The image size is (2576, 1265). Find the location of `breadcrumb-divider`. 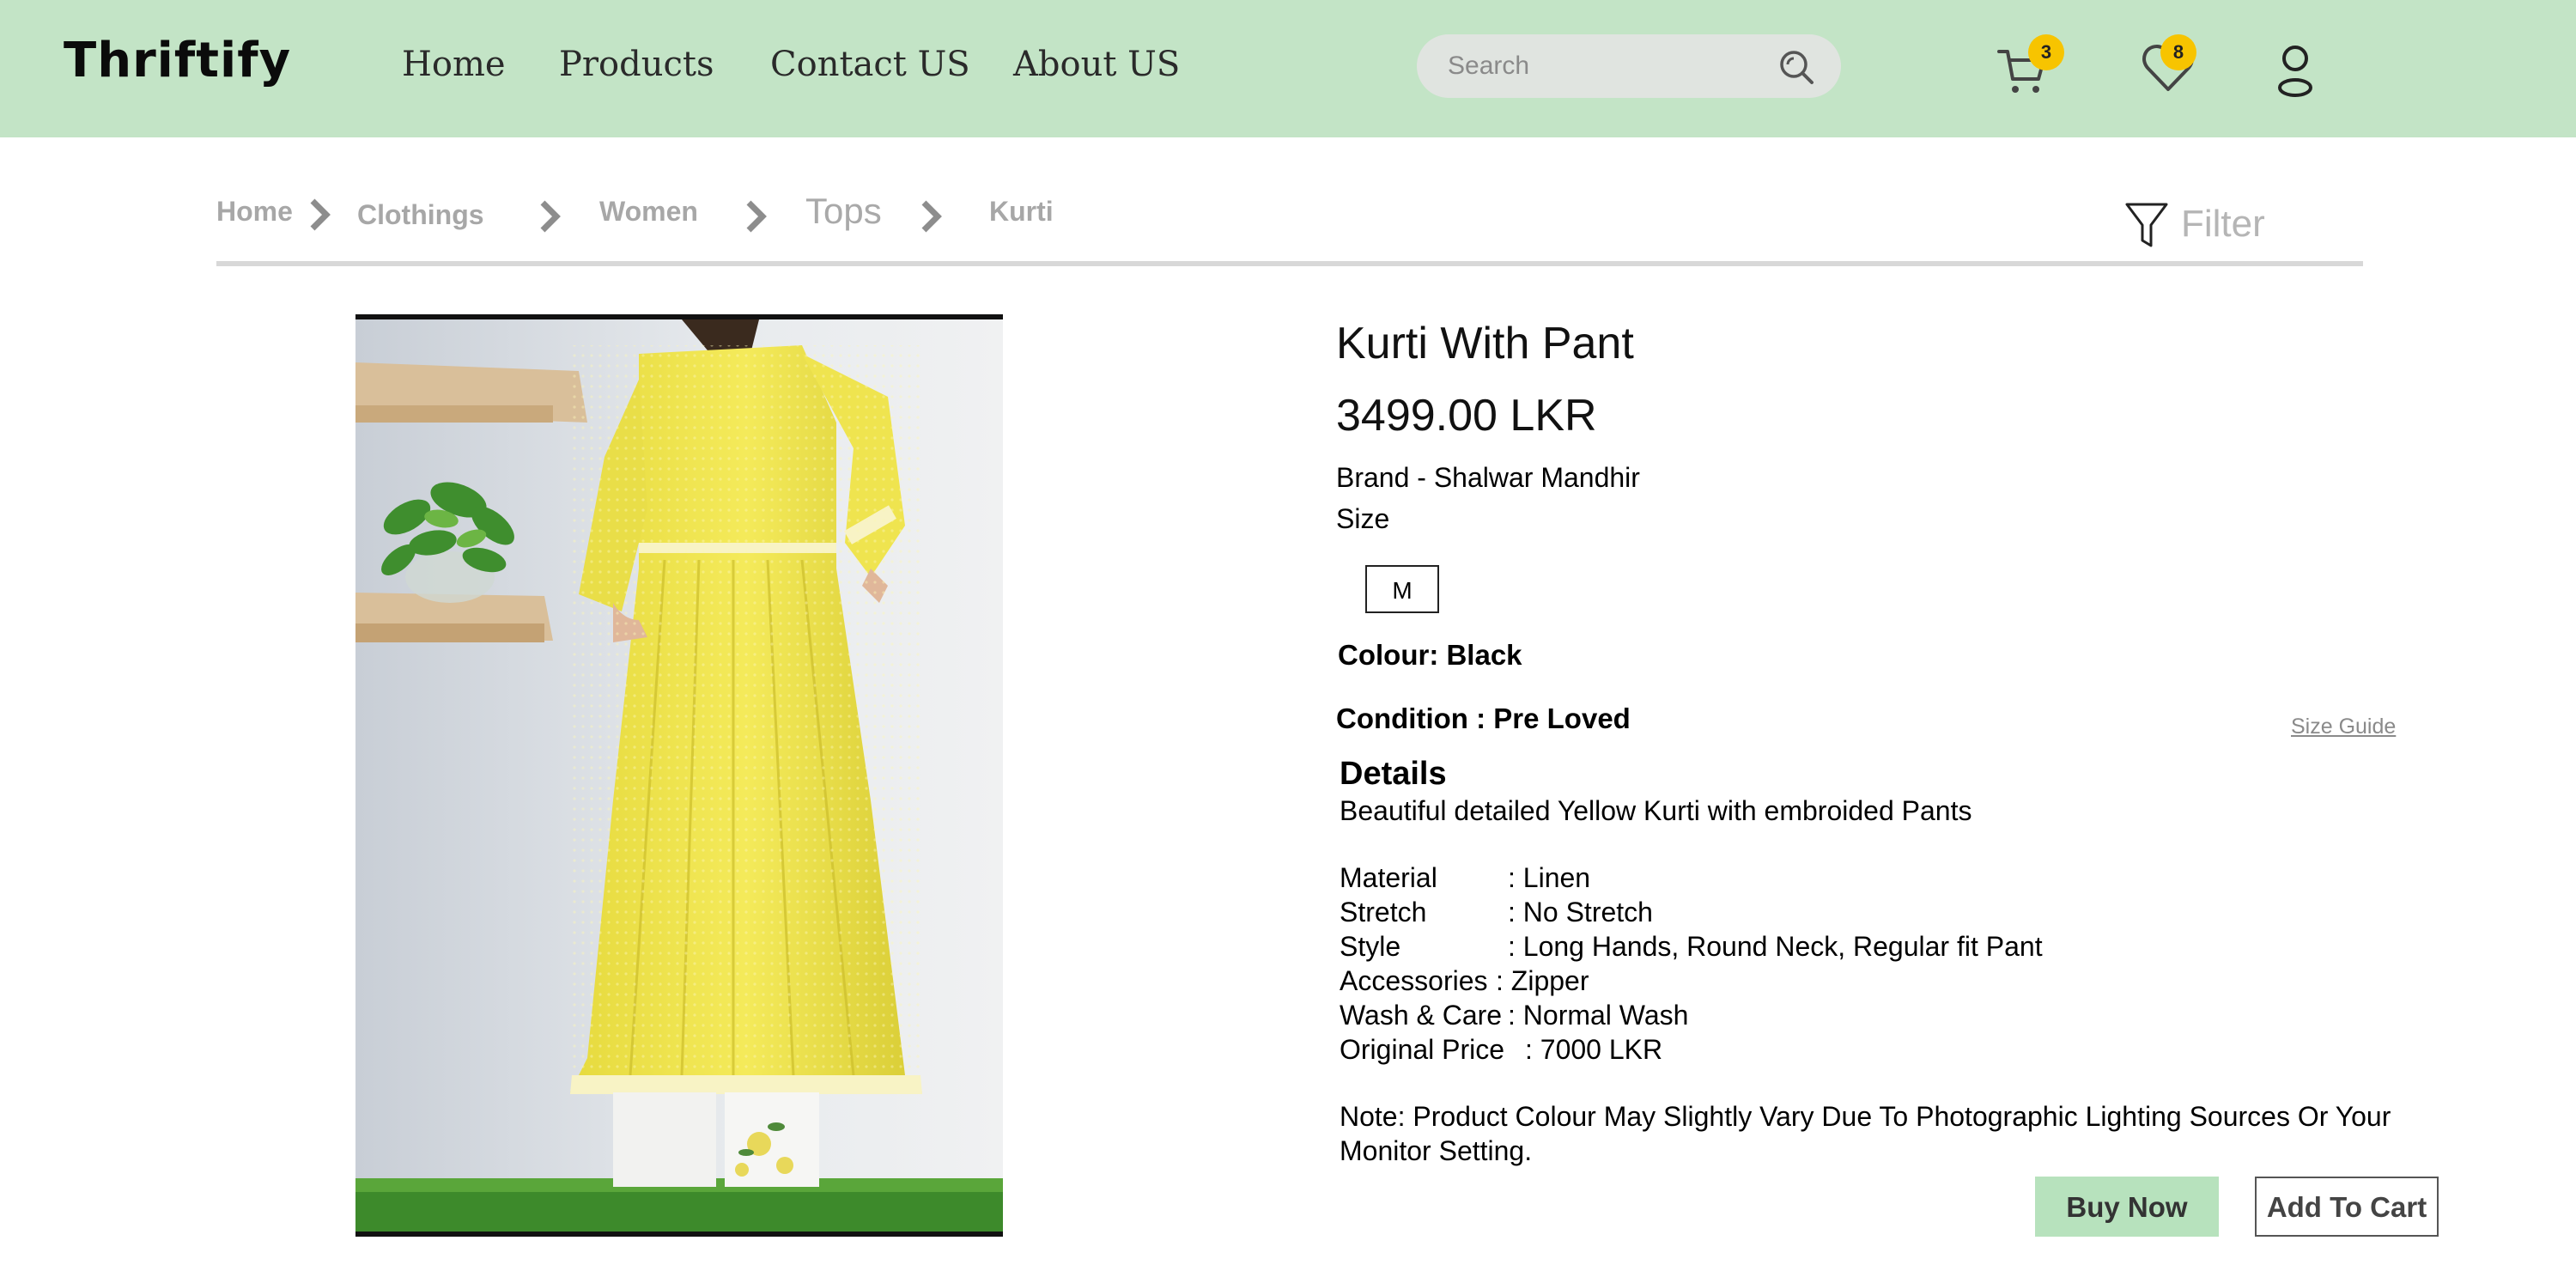

breadcrumb-divider is located at coordinates (1290, 263).